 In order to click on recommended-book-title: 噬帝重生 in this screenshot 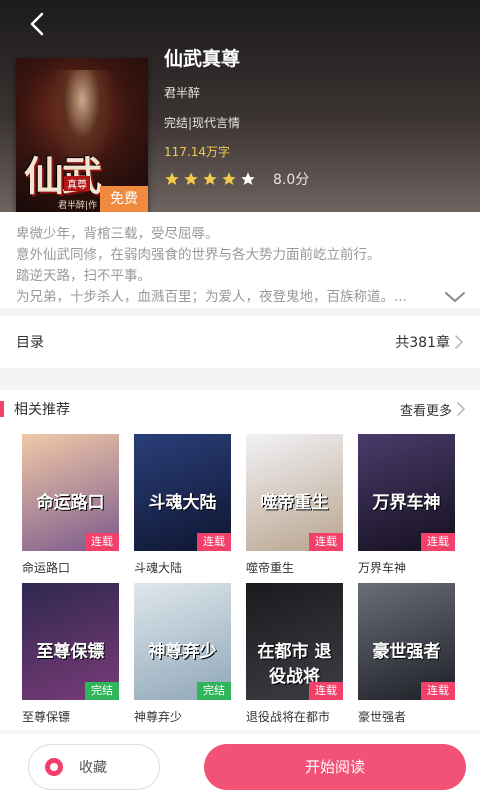, I will do `click(270, 568)`.